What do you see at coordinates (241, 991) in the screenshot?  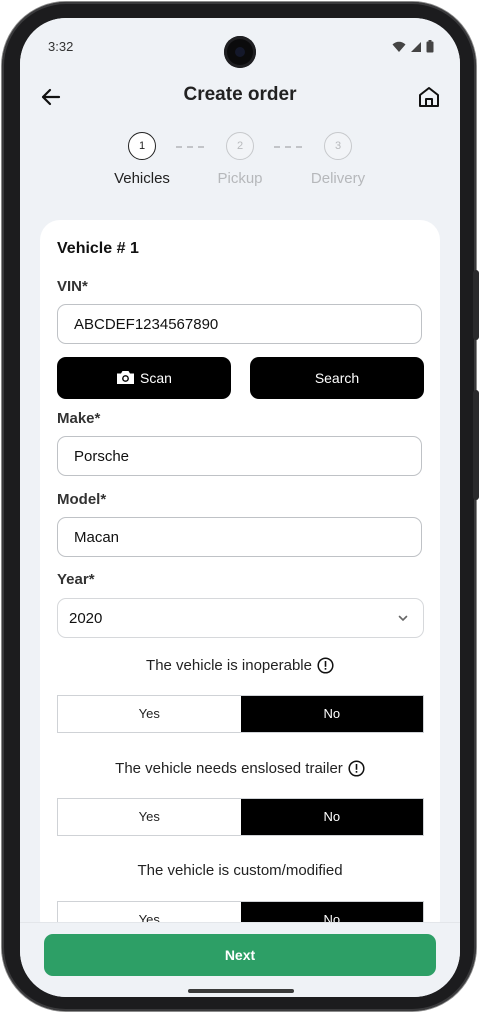 I see `home-indicator` at bounding box center [241, 991].